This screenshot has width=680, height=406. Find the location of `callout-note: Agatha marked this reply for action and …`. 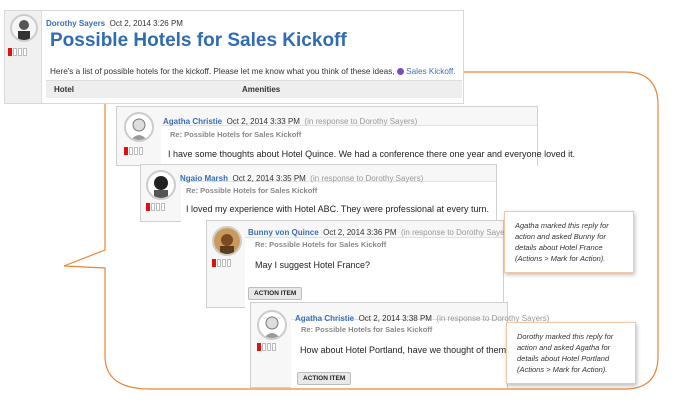

callout-note: Agatha marked this reply for action and … is located at coordinates (569, 242).